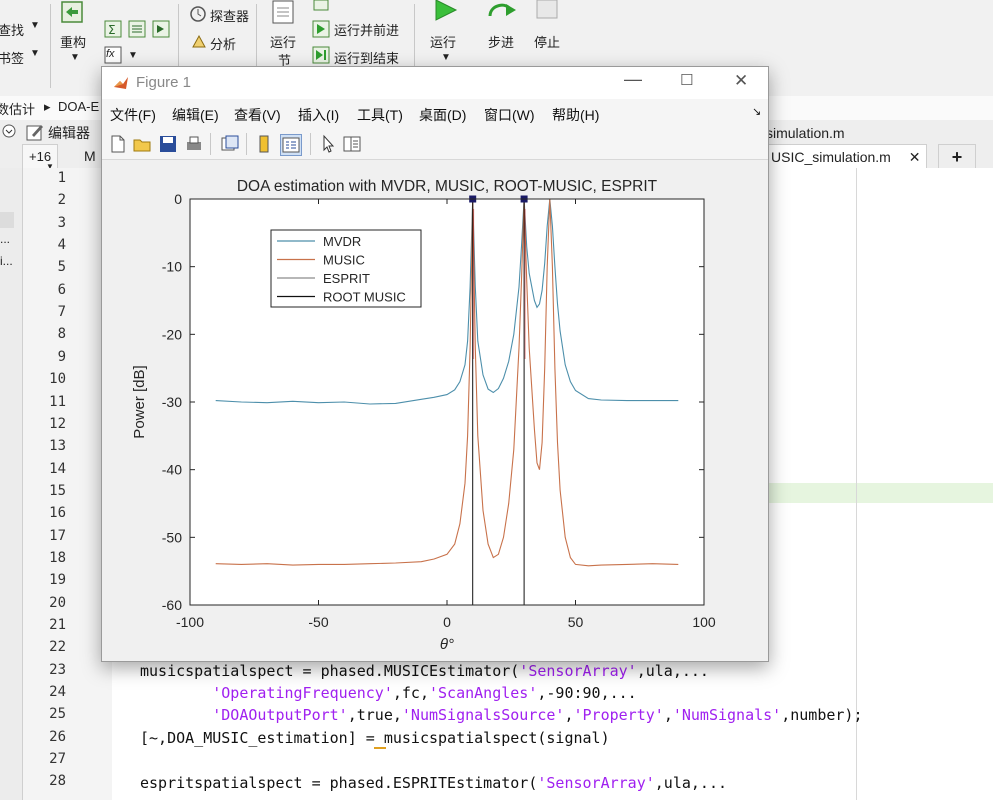 Image resolution: width=993 pixels, height=800 pixels. I want to click on run-advance-button: 运行并前进, so click(366, 29).